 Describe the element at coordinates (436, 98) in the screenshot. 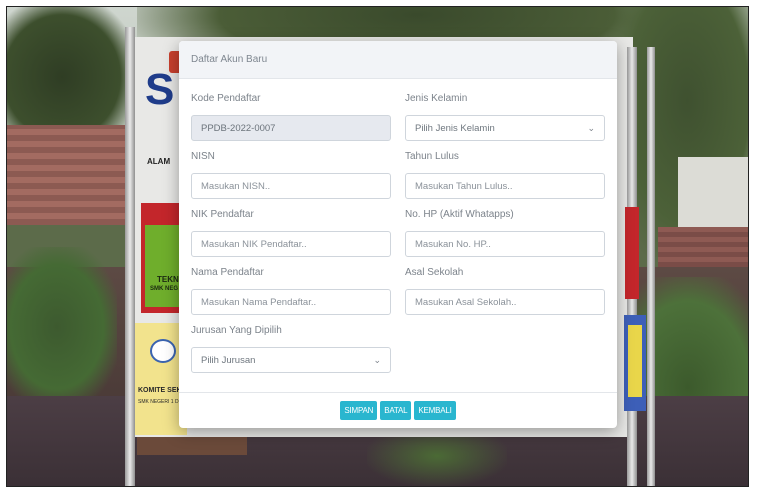

I see `jenis-kelamin-label: Jenis Kelamin` at that location.